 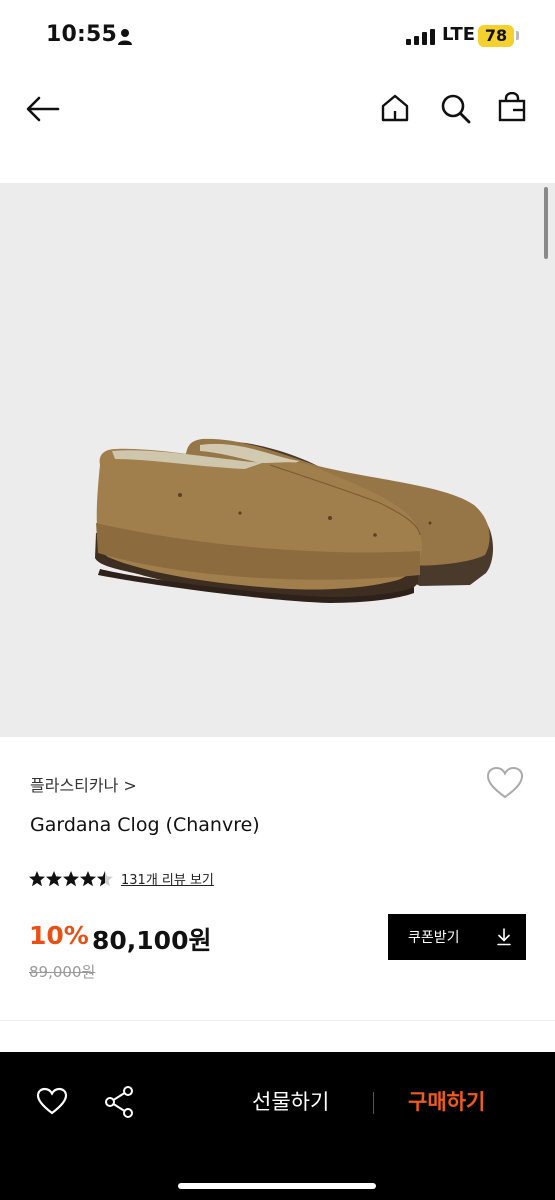 I want to click on status-bar: 10:55 LTE 78, so click(x=277, y=36).